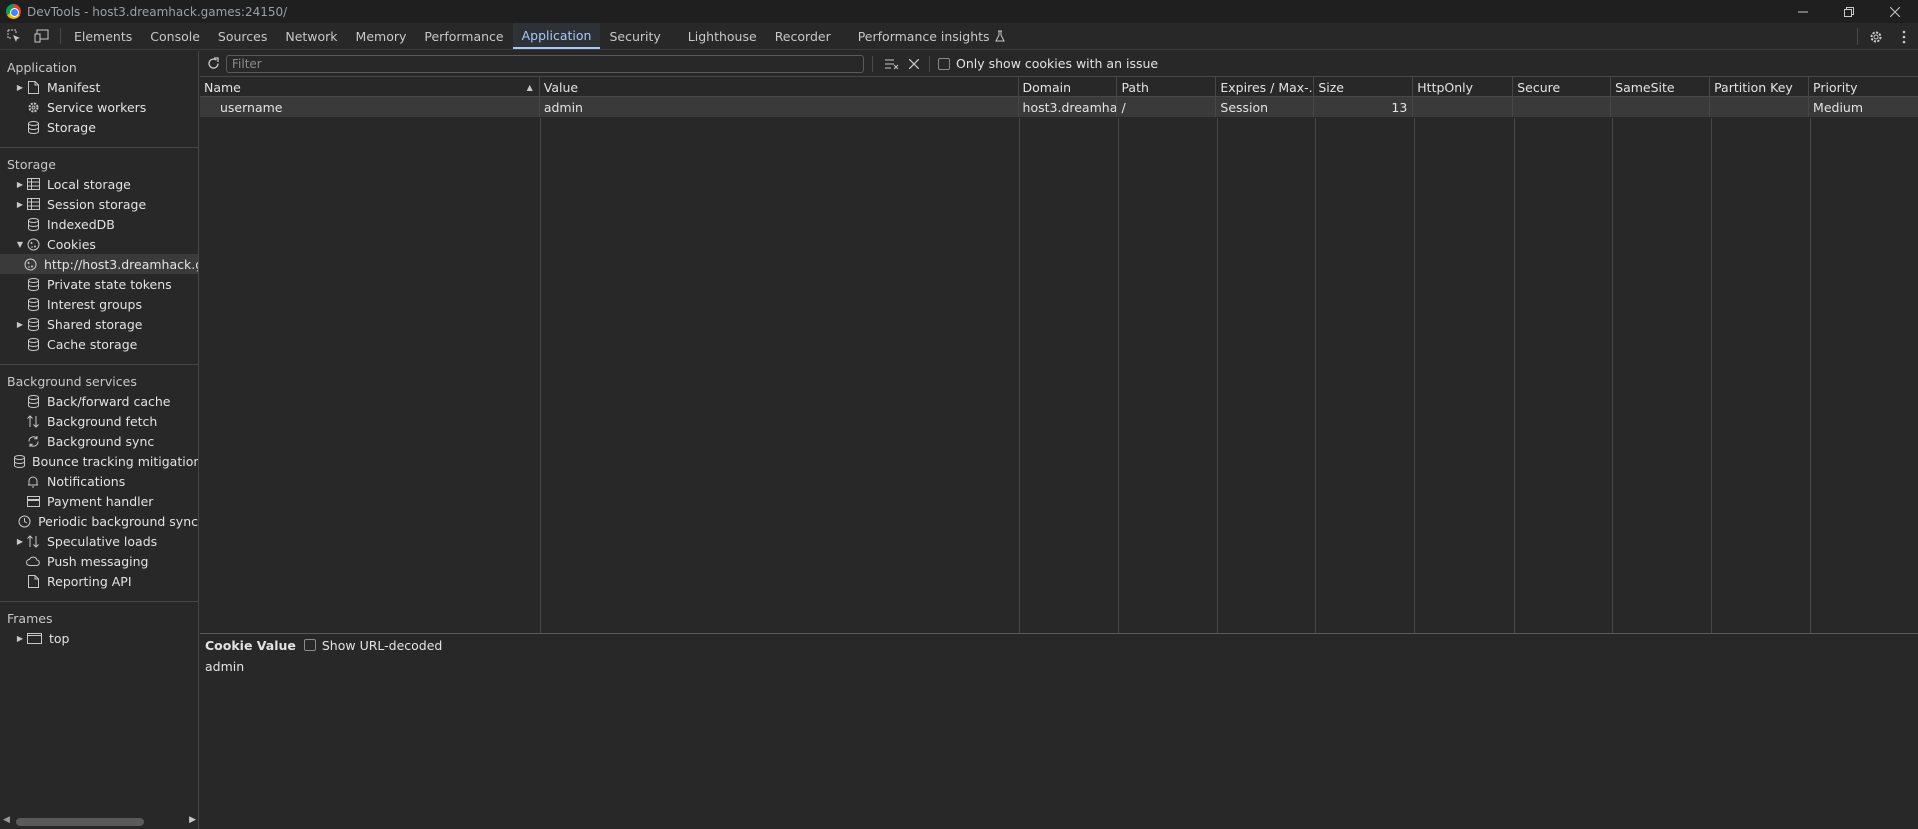  What do you see at coordinates (1904, 37) in the screenshot?
I see `more-options-icon` at bounding box center [1904, 37].